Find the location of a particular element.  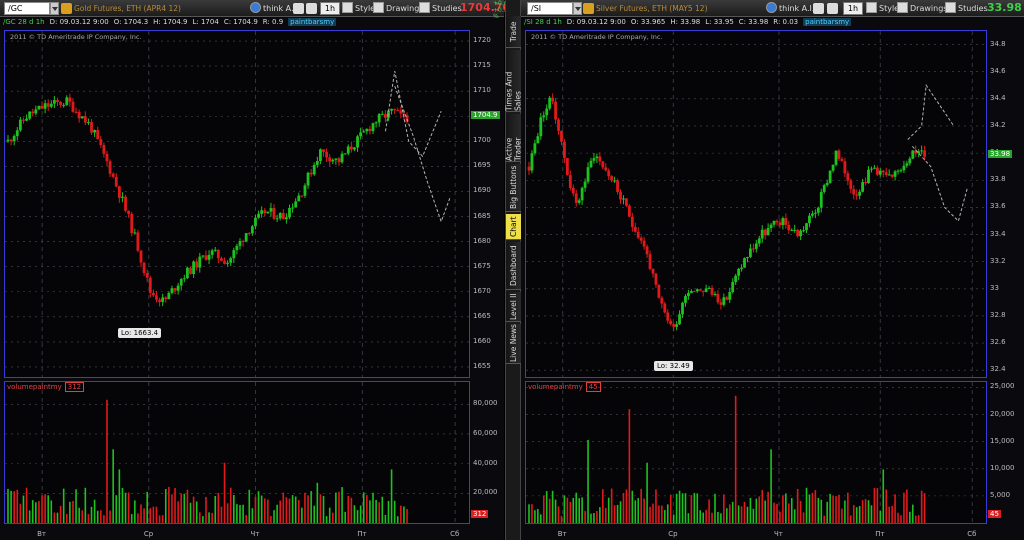

info-open: O: 1704.3 is located at coordinates (131, 22).